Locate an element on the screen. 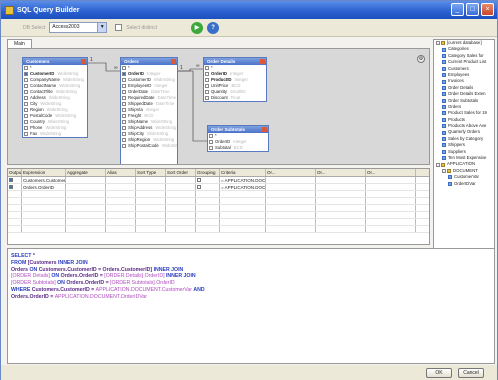  output-checkbox is located at coordinates (11, 187).